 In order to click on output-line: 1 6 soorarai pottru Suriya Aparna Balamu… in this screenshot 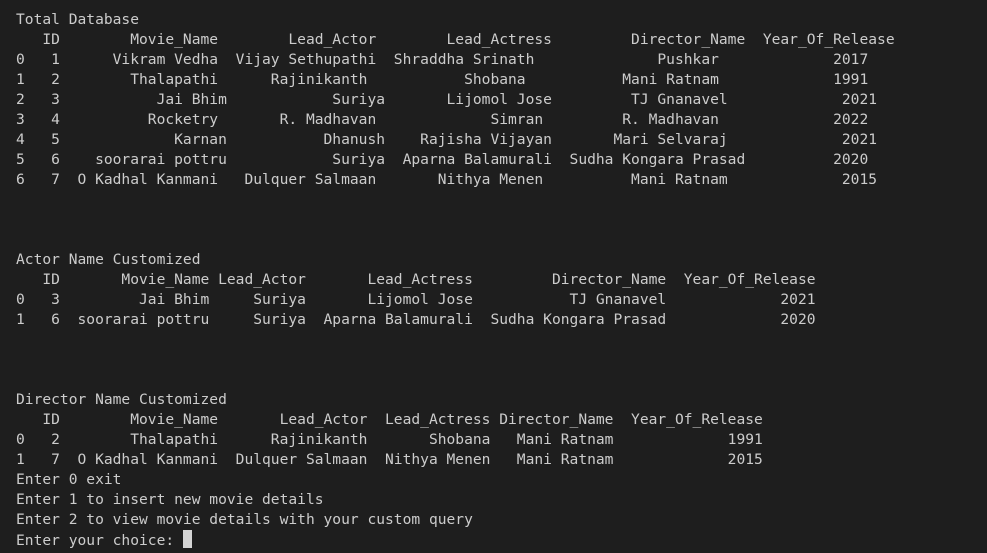, I will do `click(416, 319)`.